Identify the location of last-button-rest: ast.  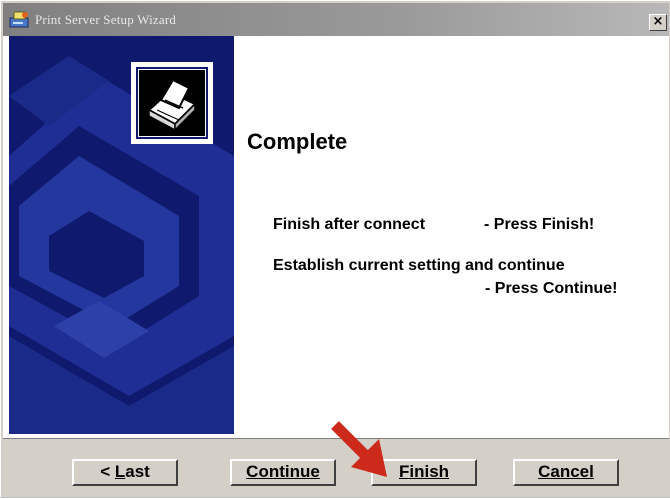
(137, 471).